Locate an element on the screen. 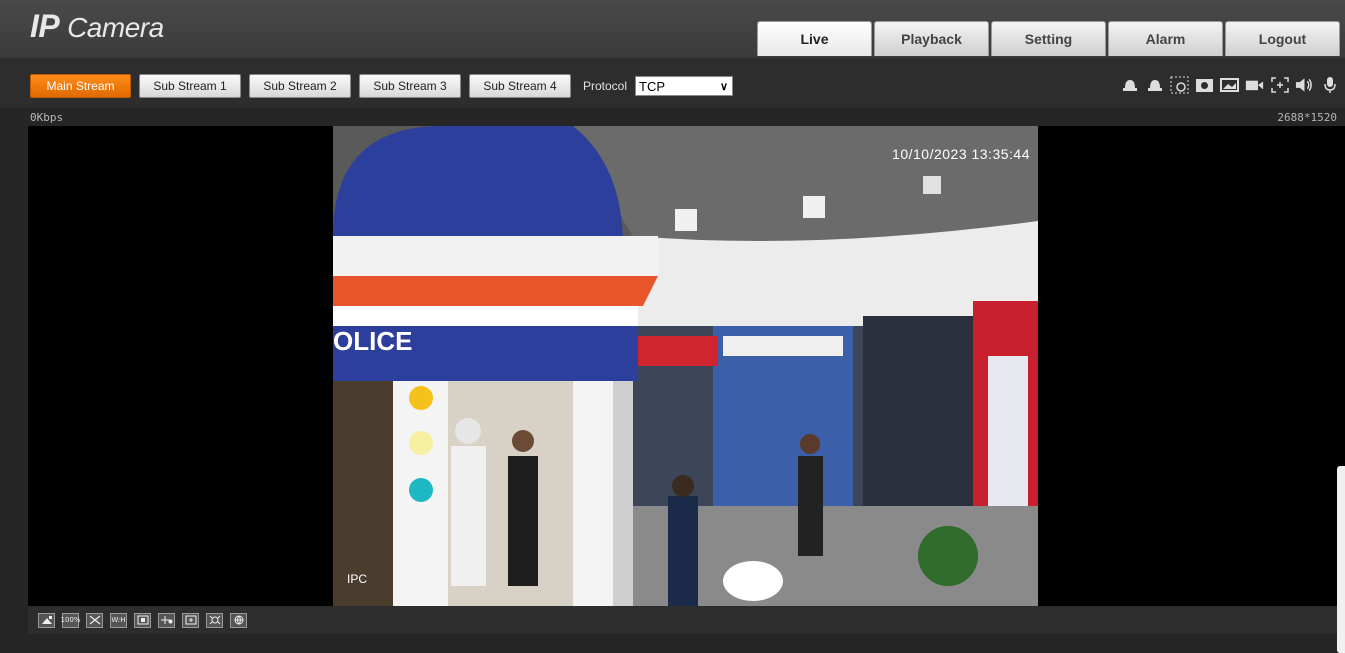 The image size is (1345, 653). osd-channel-name: IPC is located at coordinates (357, 579).